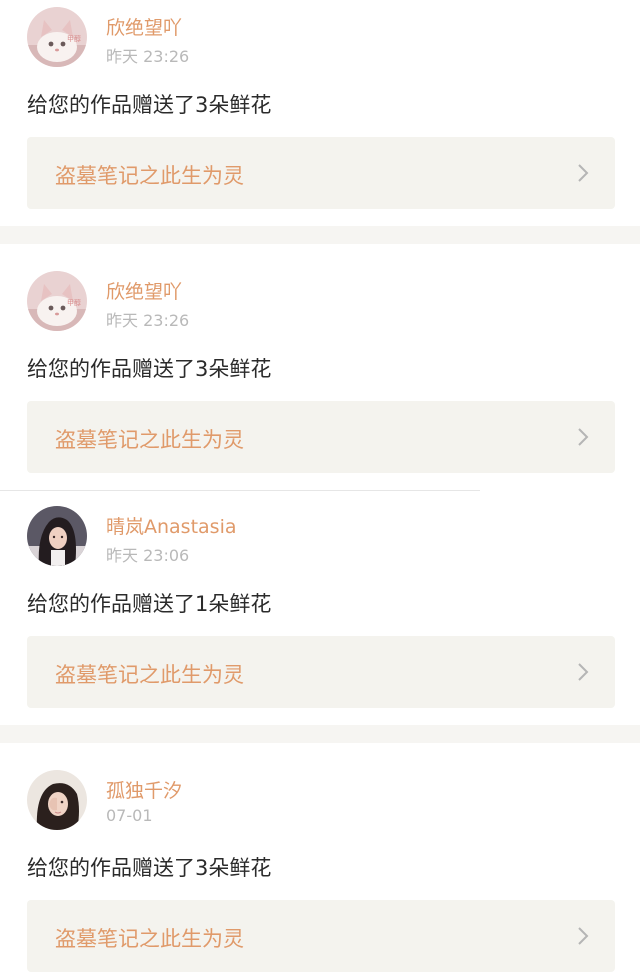 This screenshot has width=640, height=976. I want to click on username: 晴岚Anastasia, so click(171, 525).